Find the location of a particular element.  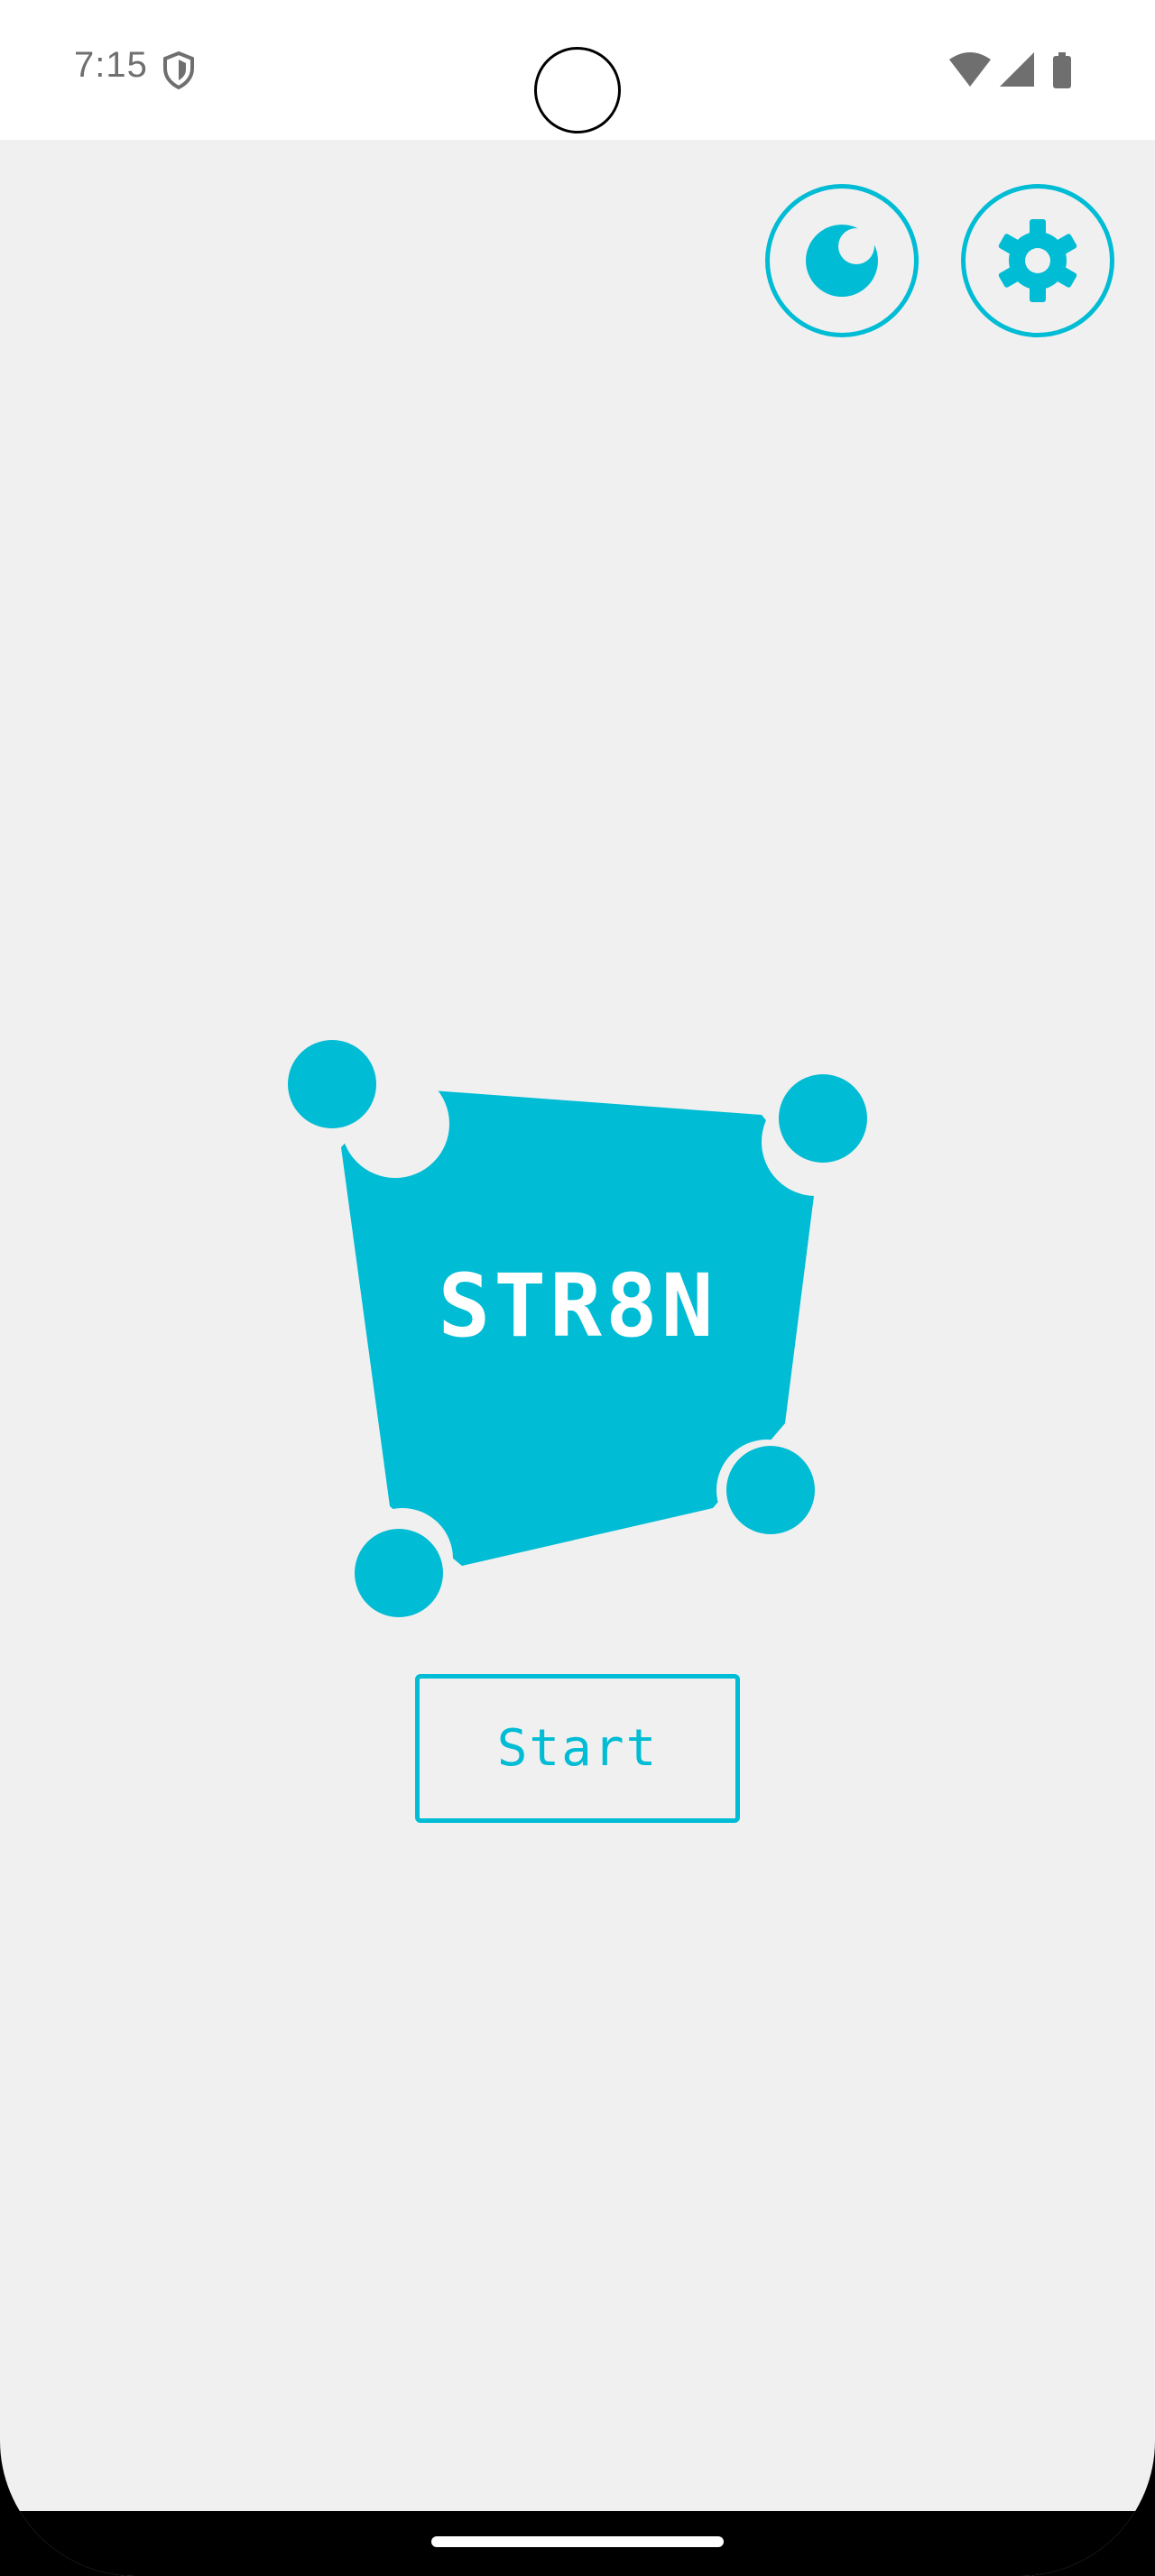

app-logo: STR8N is located at coordinates (577, 1326).